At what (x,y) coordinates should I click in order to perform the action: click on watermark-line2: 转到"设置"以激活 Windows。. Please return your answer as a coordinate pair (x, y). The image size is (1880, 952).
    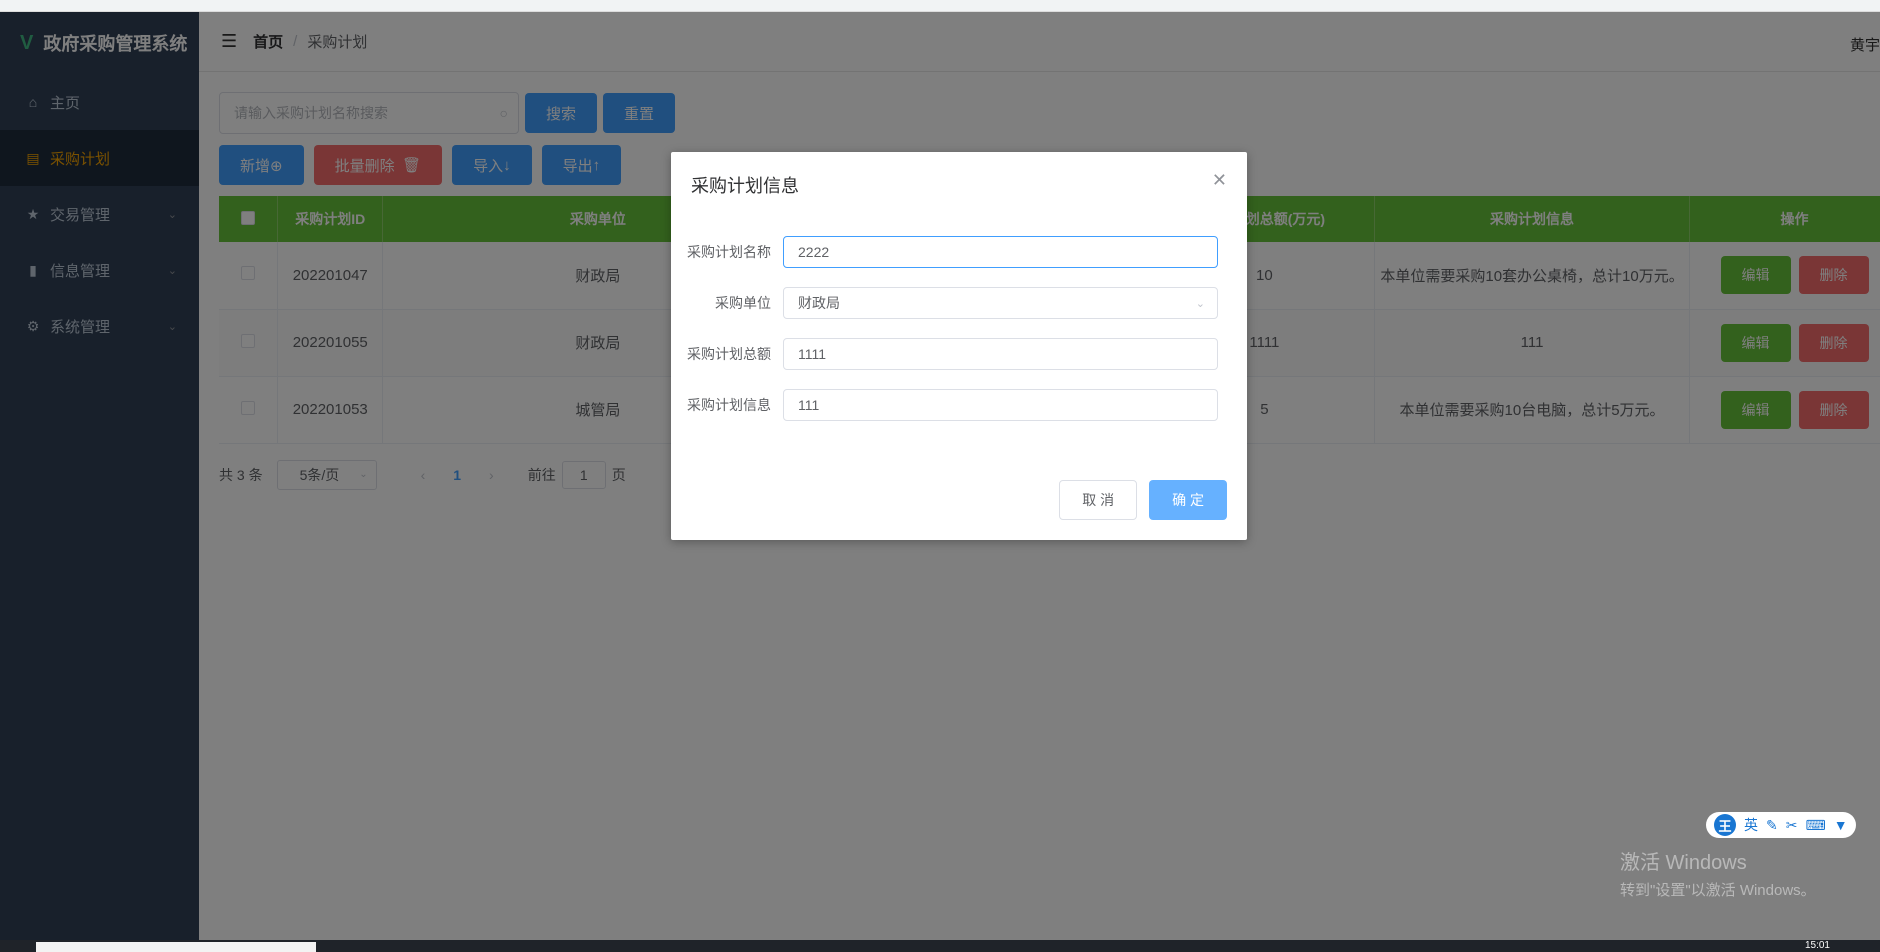
    Looking at the image, I should click on (1718, 890).